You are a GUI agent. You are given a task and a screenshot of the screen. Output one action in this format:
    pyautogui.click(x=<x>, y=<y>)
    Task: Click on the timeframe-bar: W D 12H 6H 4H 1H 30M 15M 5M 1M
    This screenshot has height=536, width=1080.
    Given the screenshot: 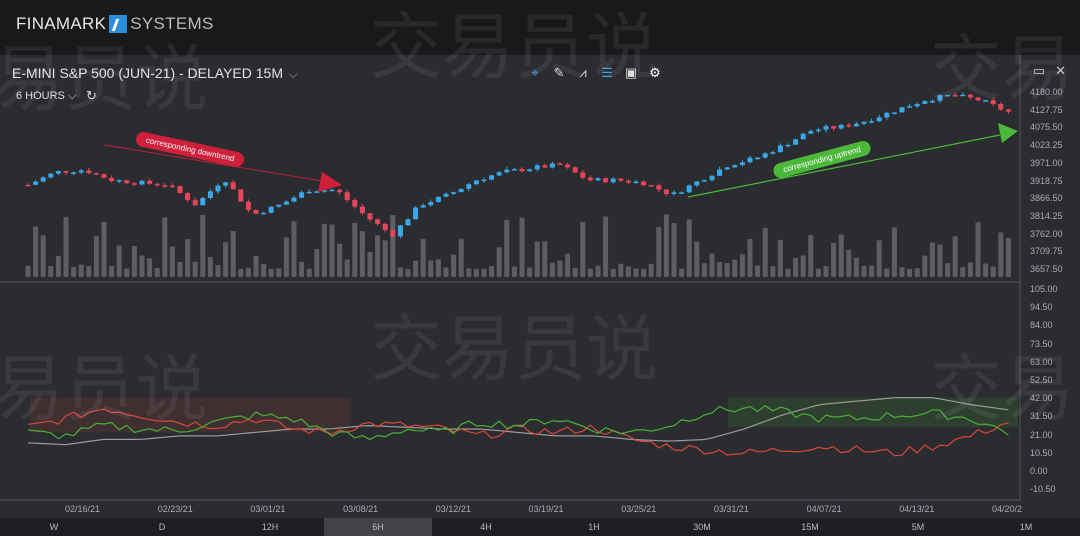 What is the action you would take?
    pyautogui.click(x=540, y=527)
    